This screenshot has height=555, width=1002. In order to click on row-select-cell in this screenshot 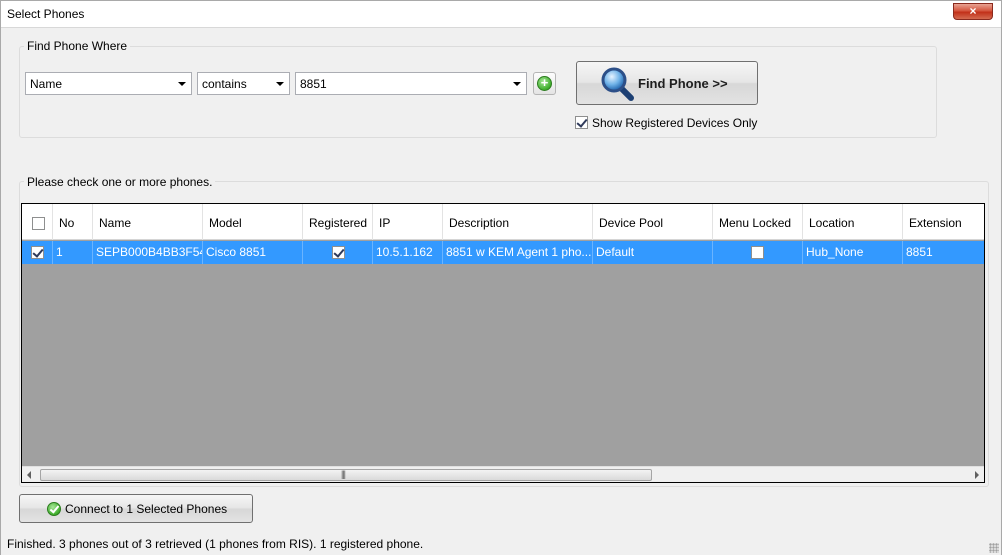, I will do `click(37, 252)`.